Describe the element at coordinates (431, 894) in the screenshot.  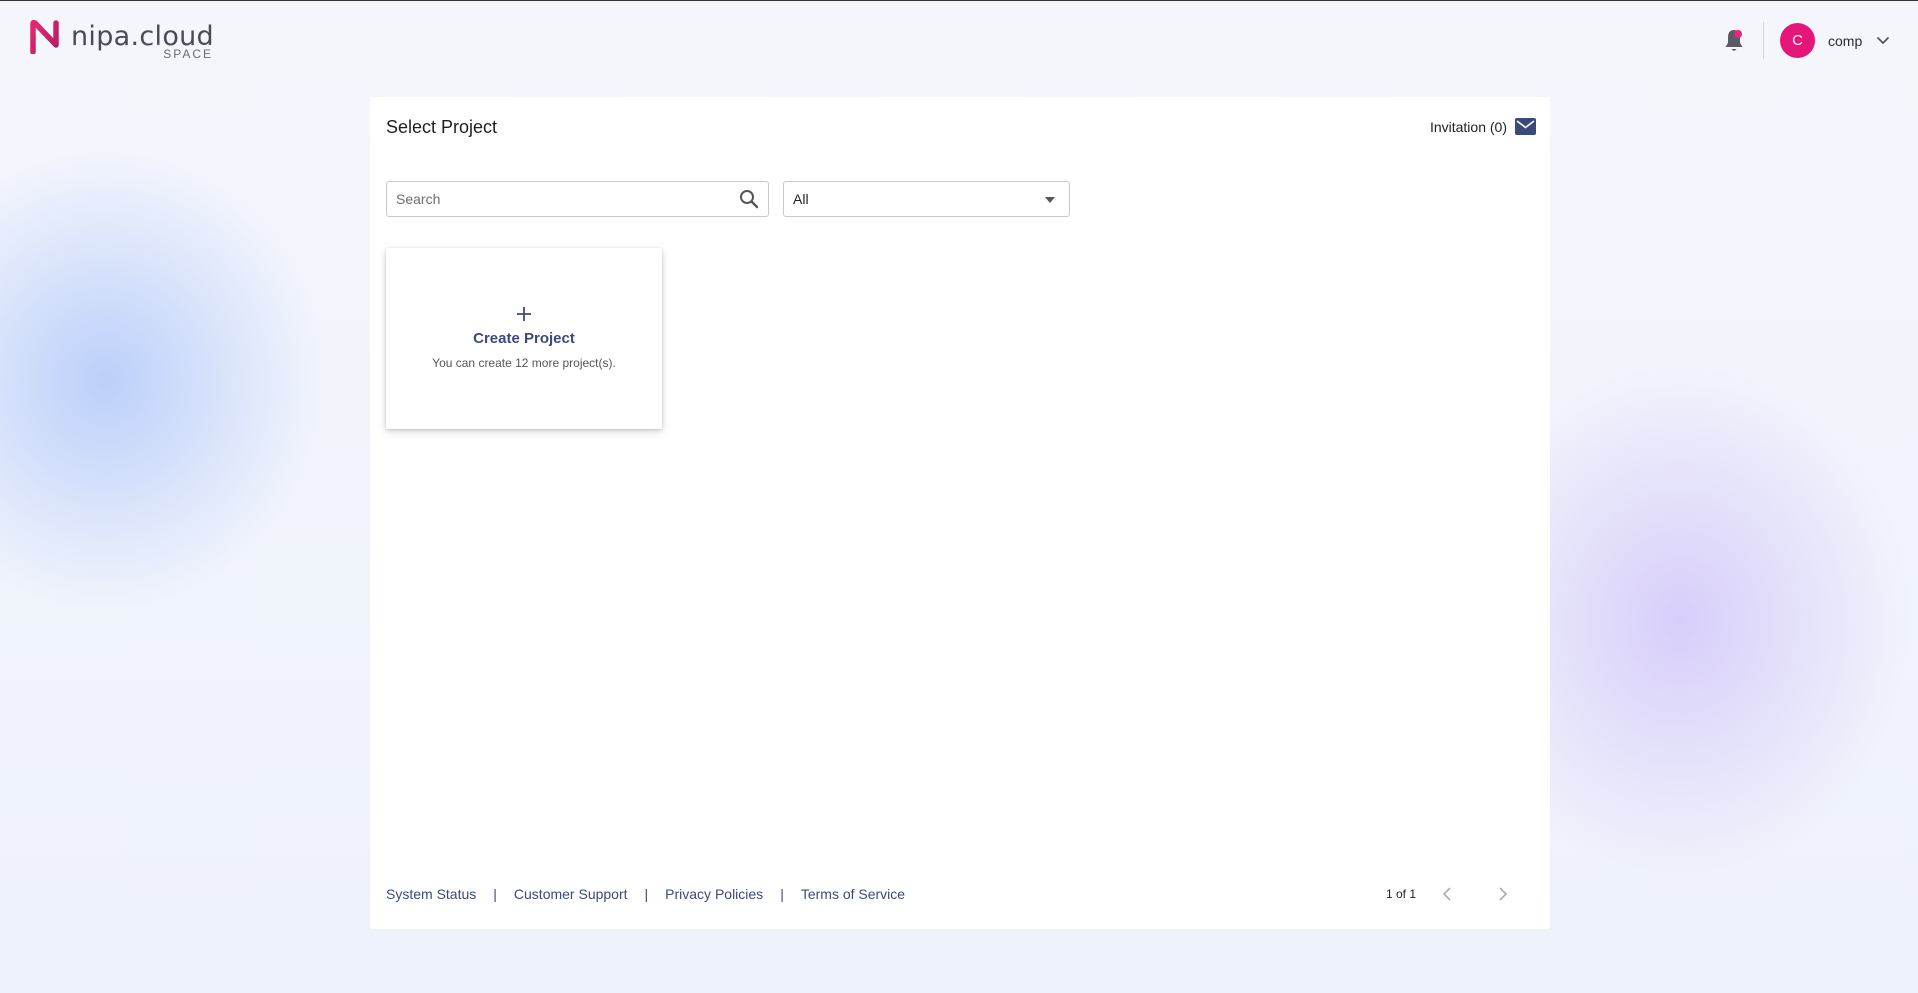
I see `system-status-link: System Status` at that location.